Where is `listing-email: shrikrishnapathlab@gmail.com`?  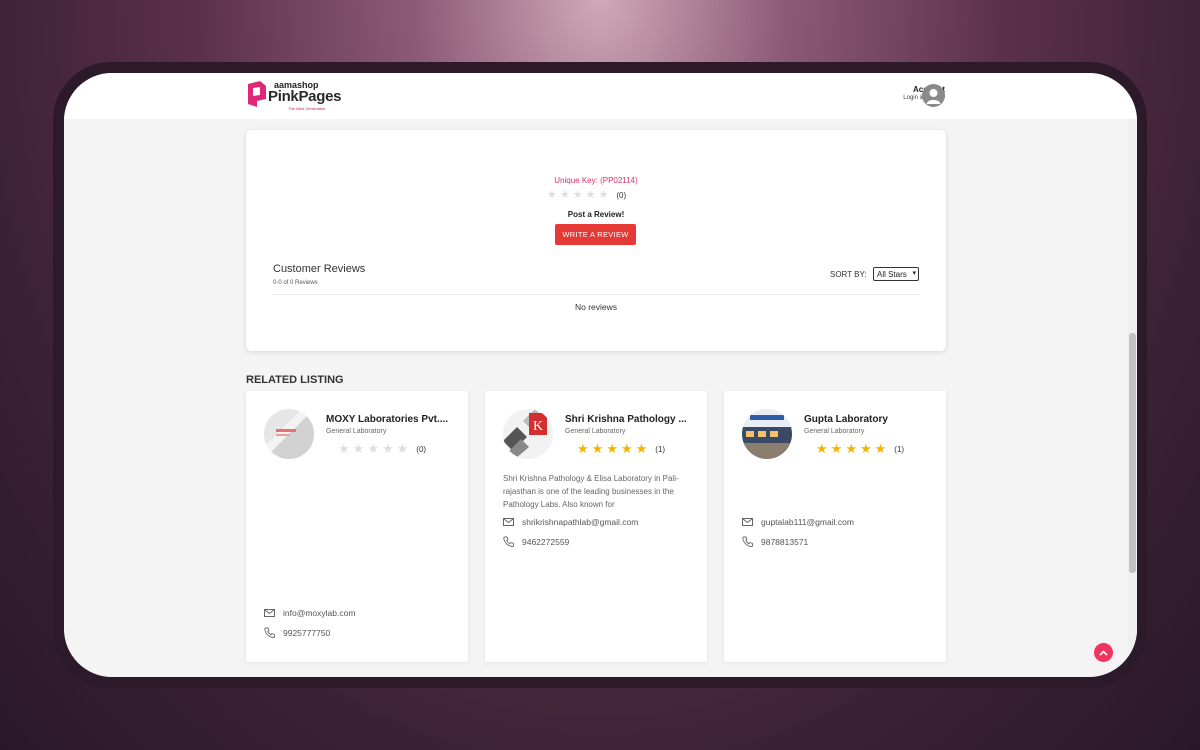 listing-email: shrikrishnapathlab@gmail.com is located at coordinates (570, 522).